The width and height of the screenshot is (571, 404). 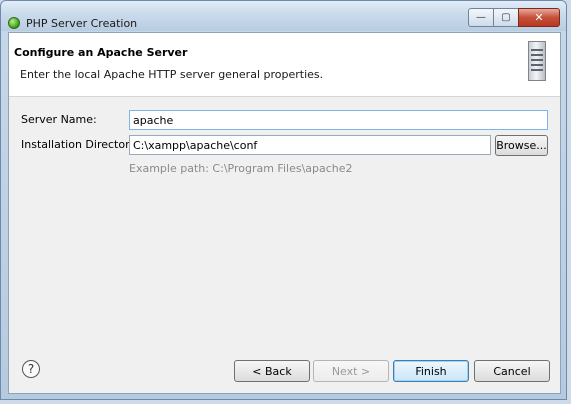 What do you see at coordinates (351, 371) in the screenshot?
I see `next-button: Next >` at bounding box center [351, 371].